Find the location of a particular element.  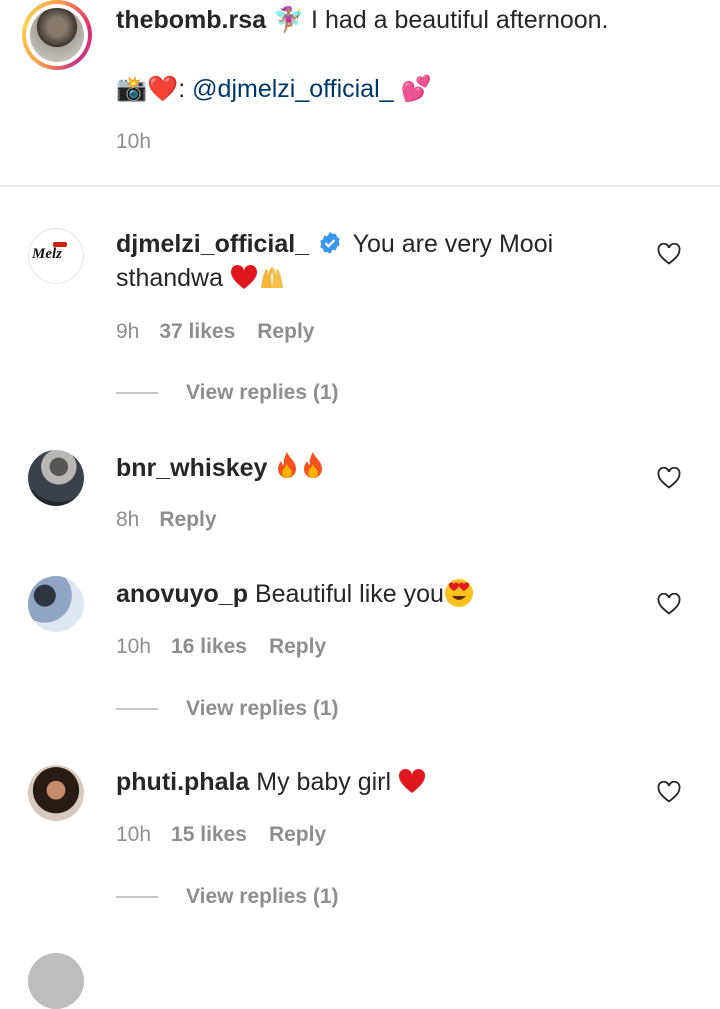

comment-time: 9h is located at coordinates (128, 331).